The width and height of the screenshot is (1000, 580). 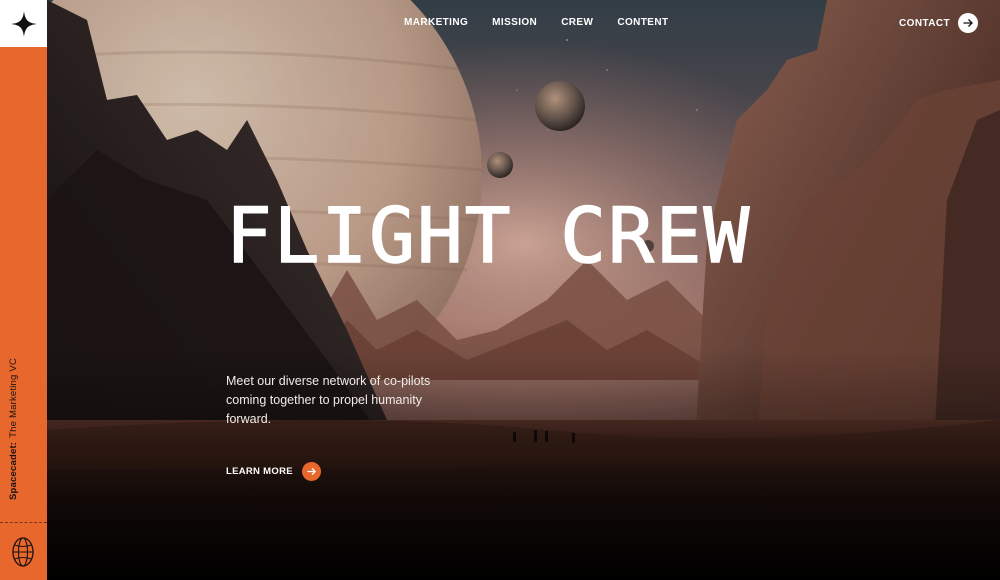 I want to click on rail-divider, so click(x=23, y=522).